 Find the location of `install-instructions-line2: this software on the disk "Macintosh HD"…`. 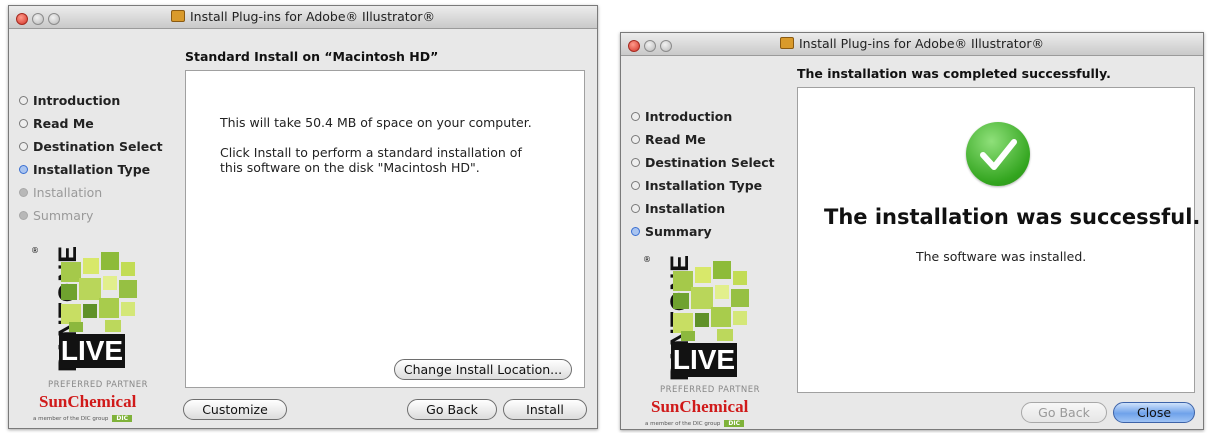

install-instructions-line2: this software on the disk "Macintosh HD"… is located at coordinates (350, 167).